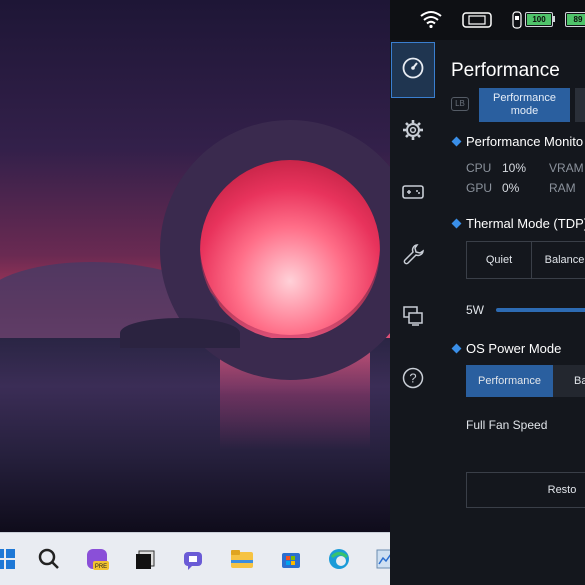 The image size is (585, 585). Describe the element at coordinates (525, 223) in the screenshot. I see `thermal-title: Thermal Mode (TDP)` at that location.